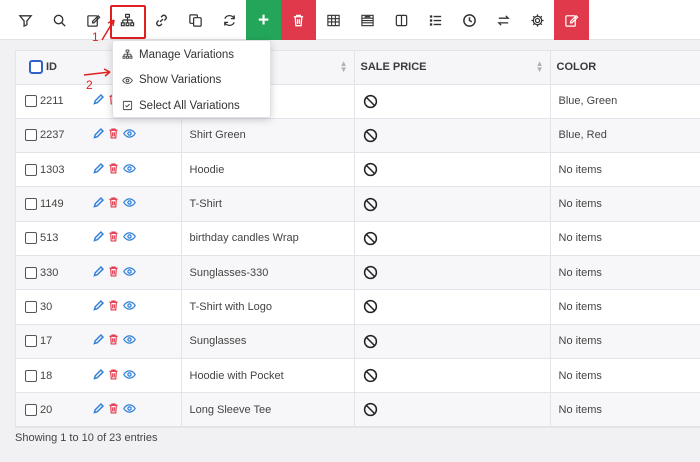  I want to click on duplicate-icon, so click(195, 20).